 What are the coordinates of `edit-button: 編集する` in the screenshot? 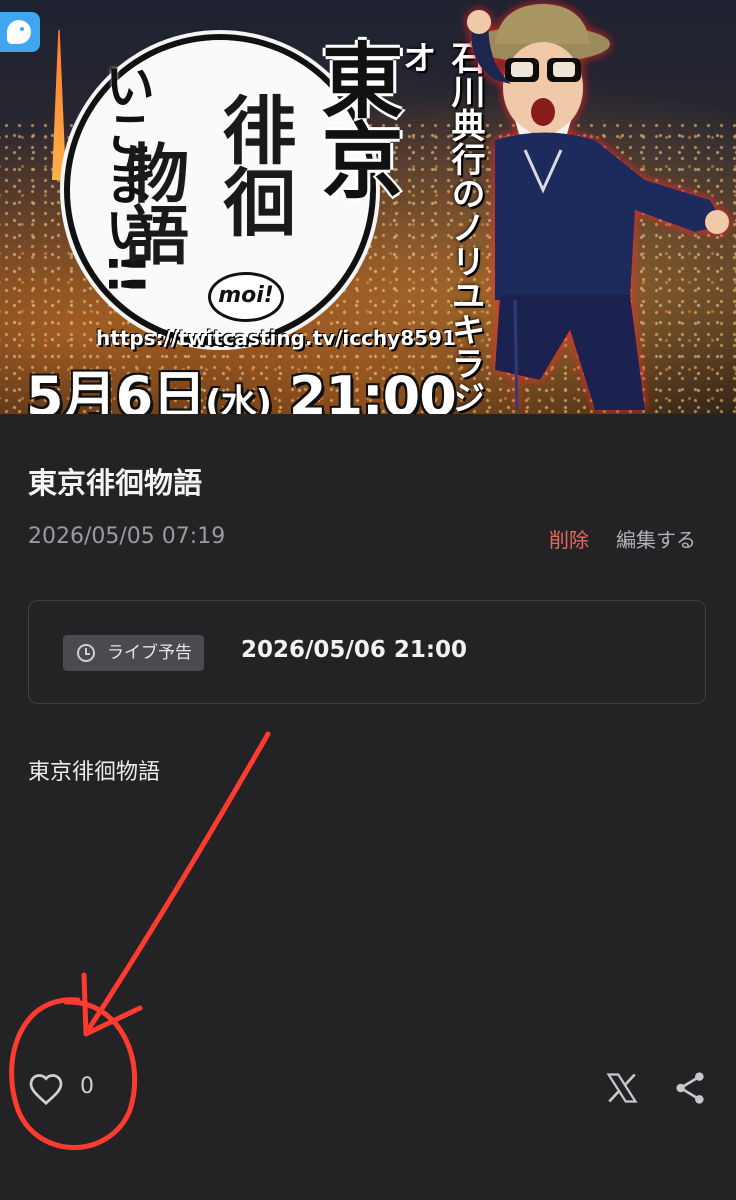 It's located at (656, 538).